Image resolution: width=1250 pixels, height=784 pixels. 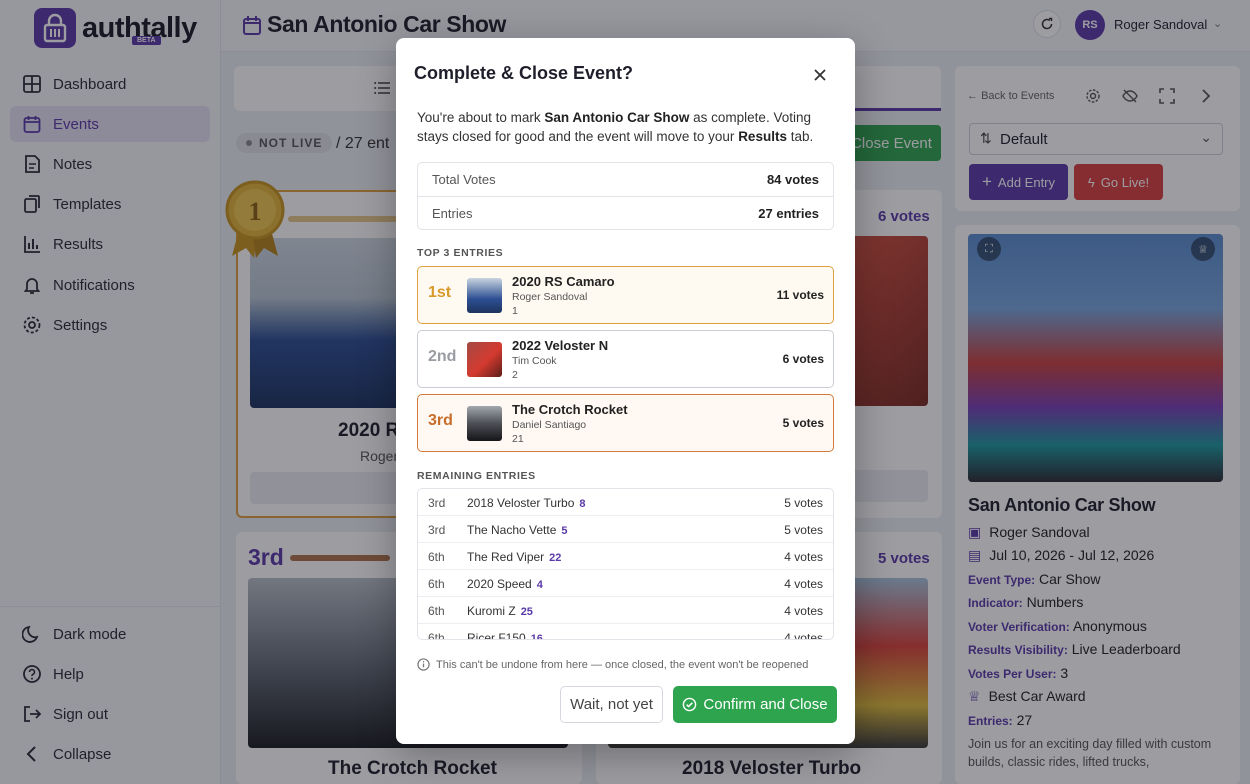 What do you see at coordinates (625, 556) in the screenshot?
I see `list-item: 6th The Red Viper 22 4 votes` at bounding box center [625, 556].